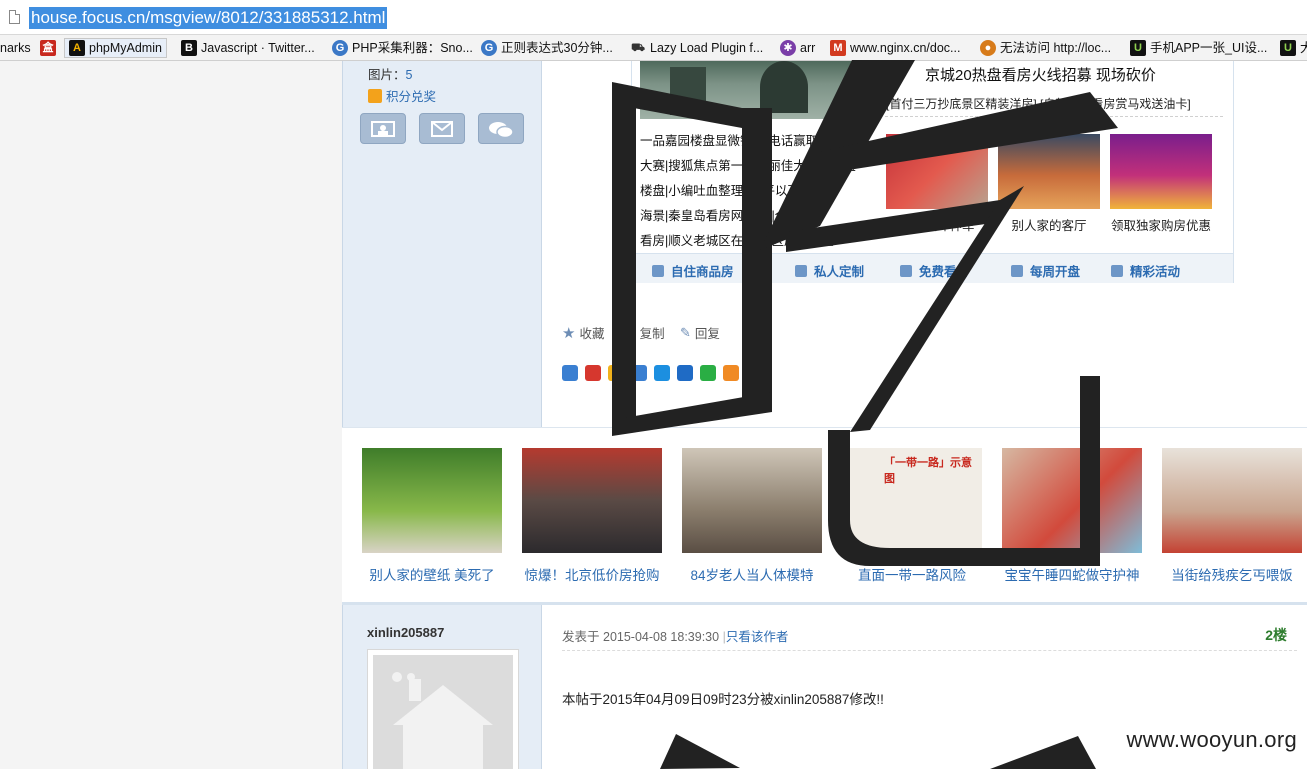  I want to click on points-exchange-link: 积分兑奖, so click(402, 95).